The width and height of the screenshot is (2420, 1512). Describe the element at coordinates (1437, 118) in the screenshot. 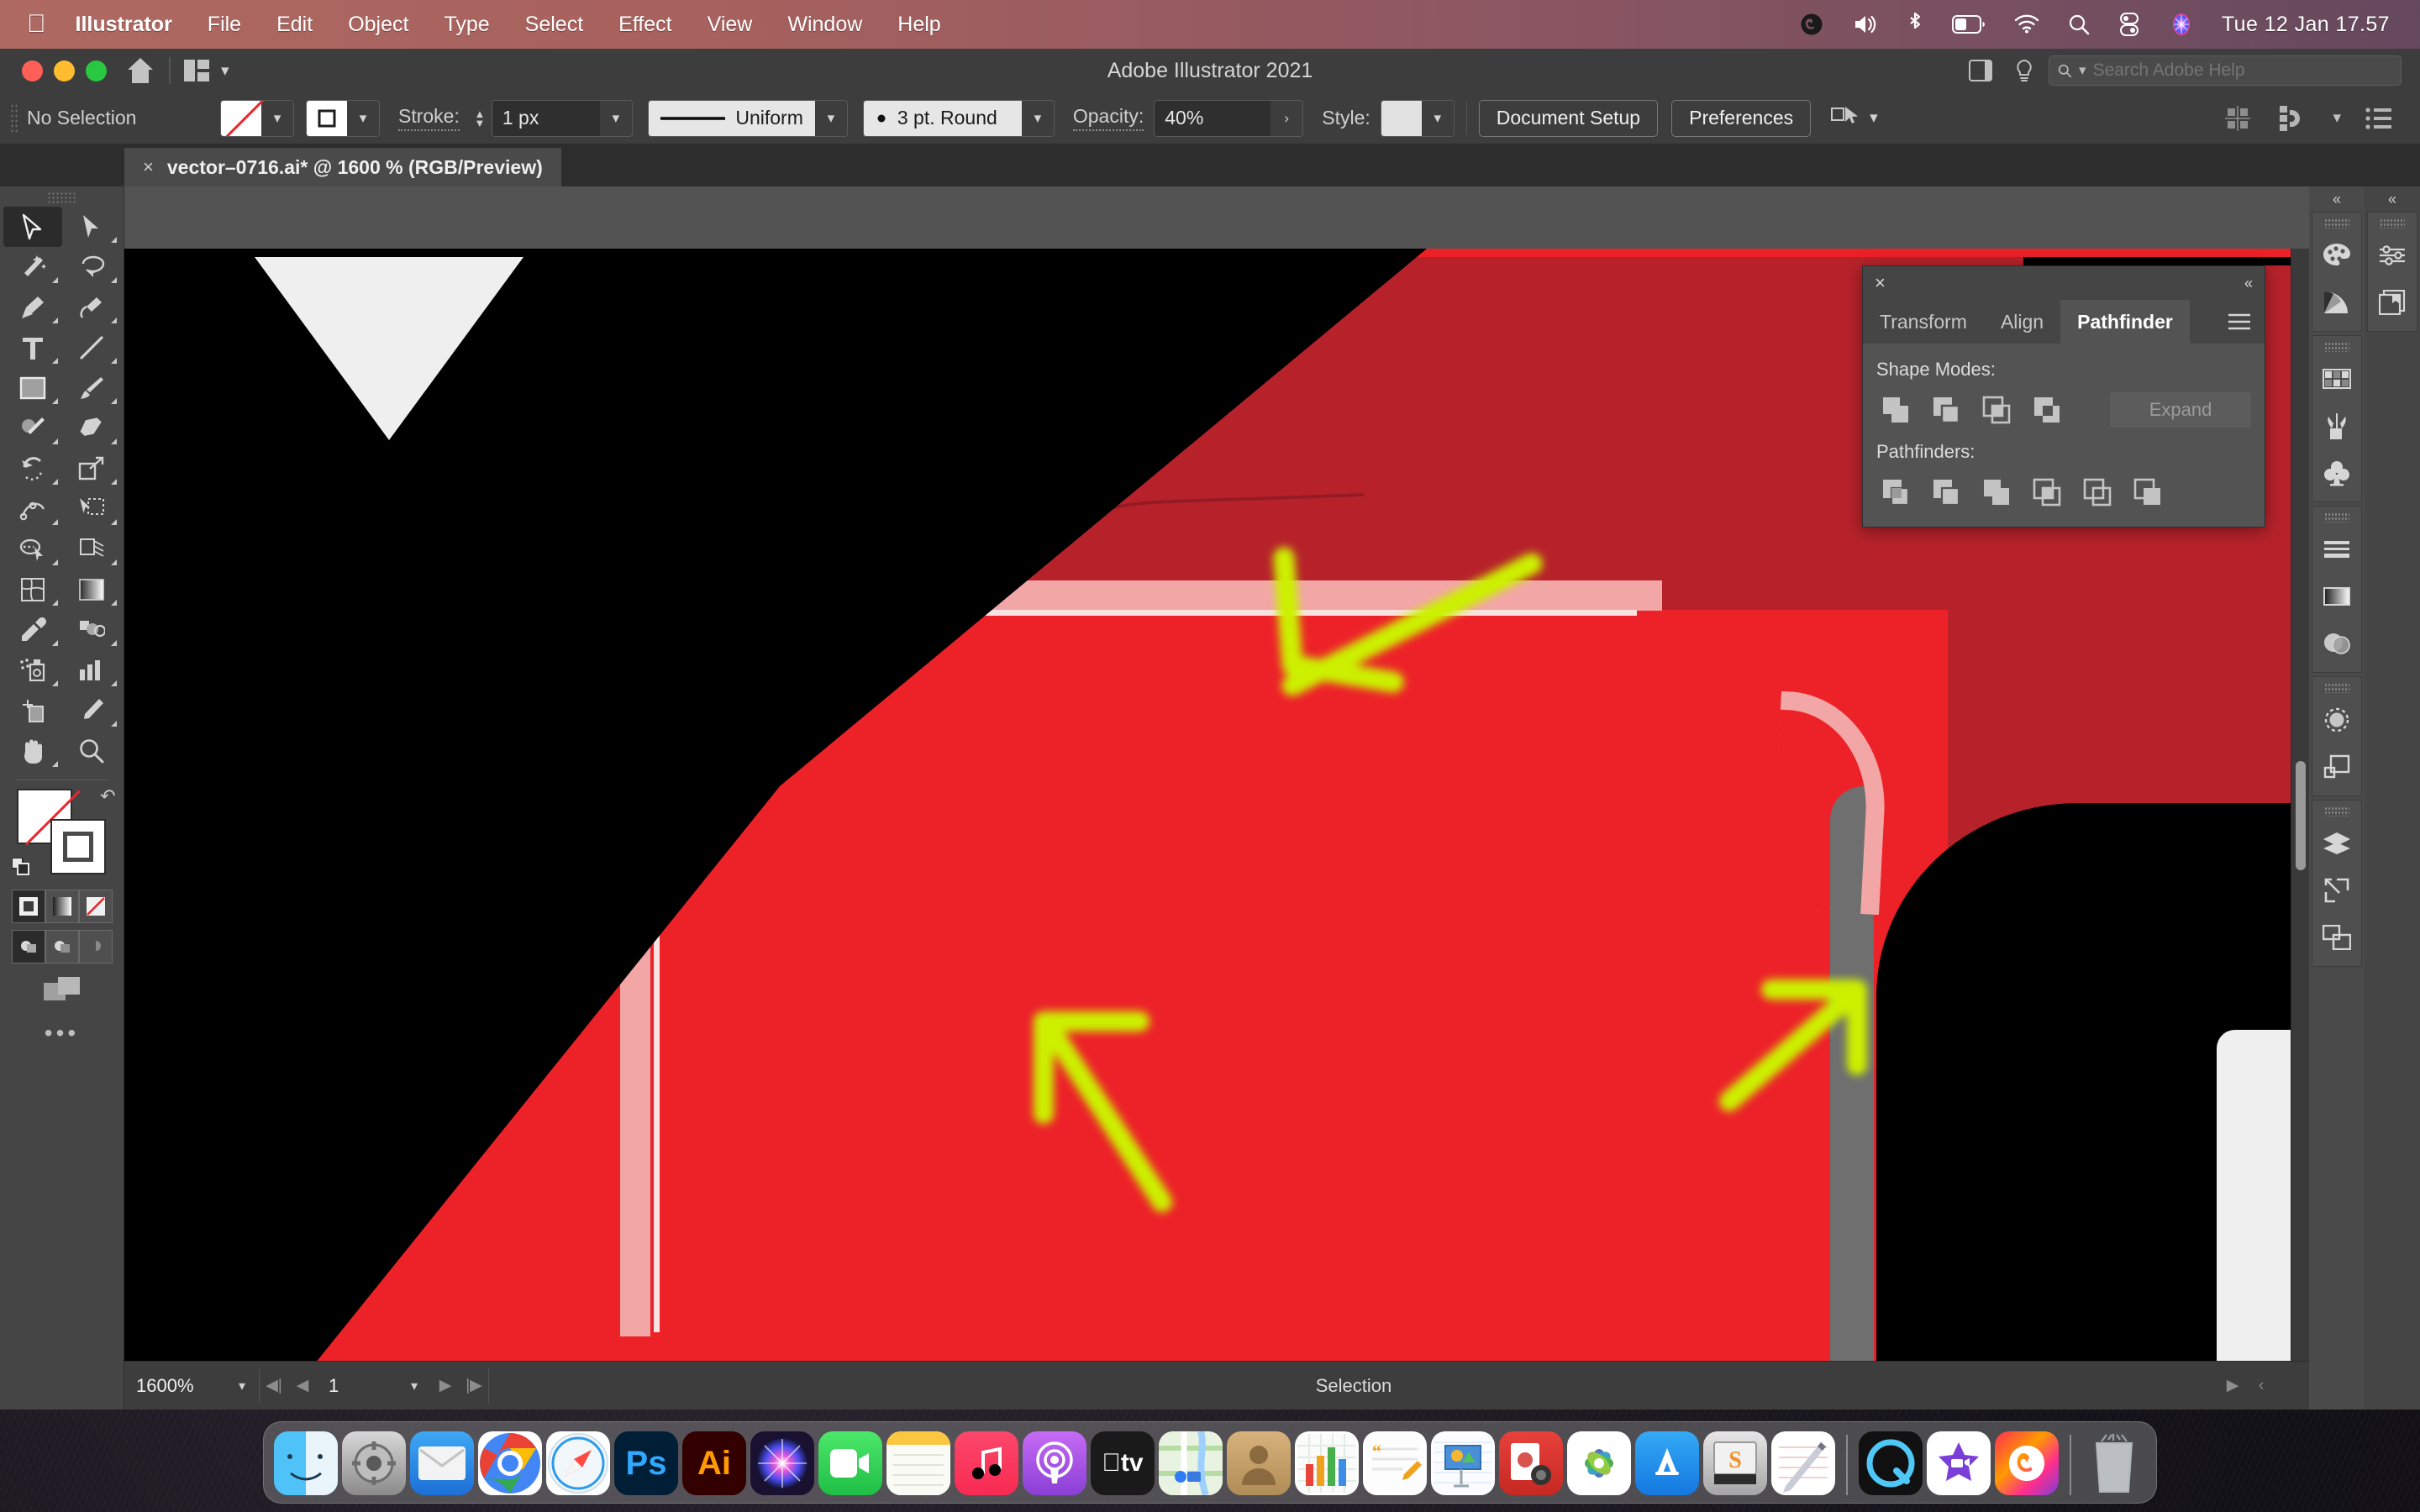

I see `style-chevron-down-icon: ▾` at that location.